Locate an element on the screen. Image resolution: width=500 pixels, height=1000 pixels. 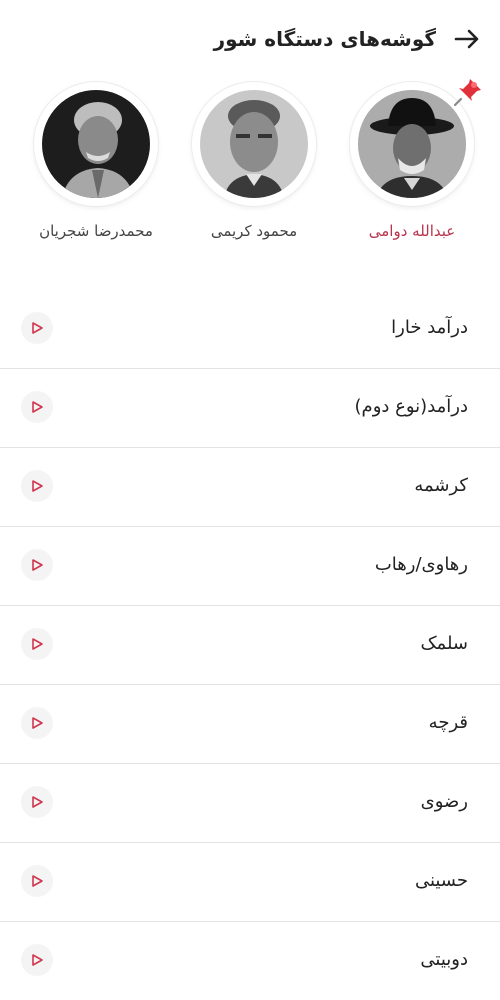
gooshe-label: درآمد(نوع دوم) is located at coordinates (411, 406).